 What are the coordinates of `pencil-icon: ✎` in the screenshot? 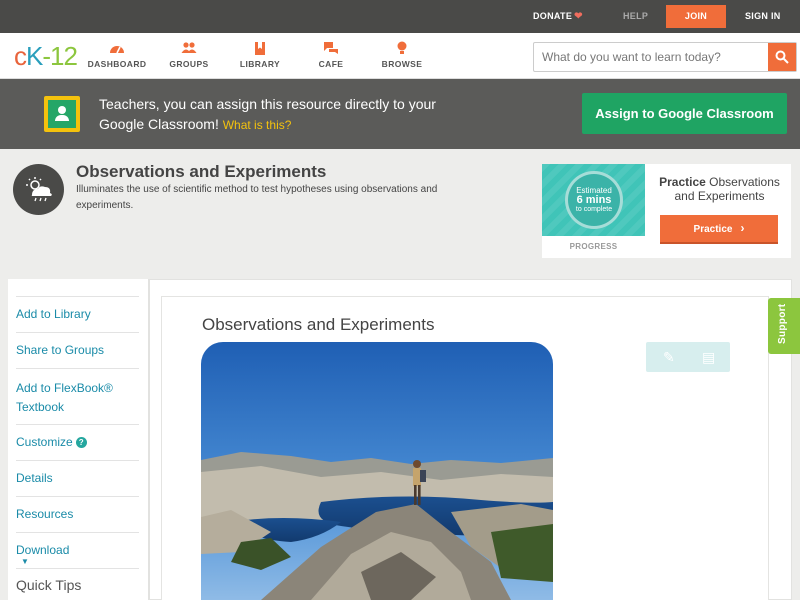 It's located at (669, 357).